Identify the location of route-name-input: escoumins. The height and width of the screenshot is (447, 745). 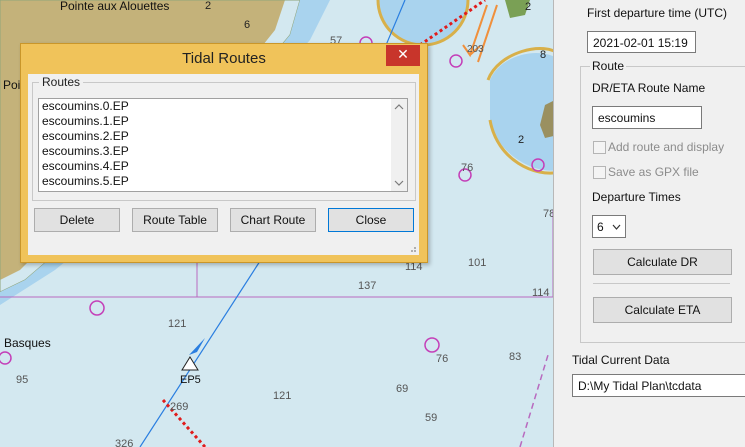
(647, 117).